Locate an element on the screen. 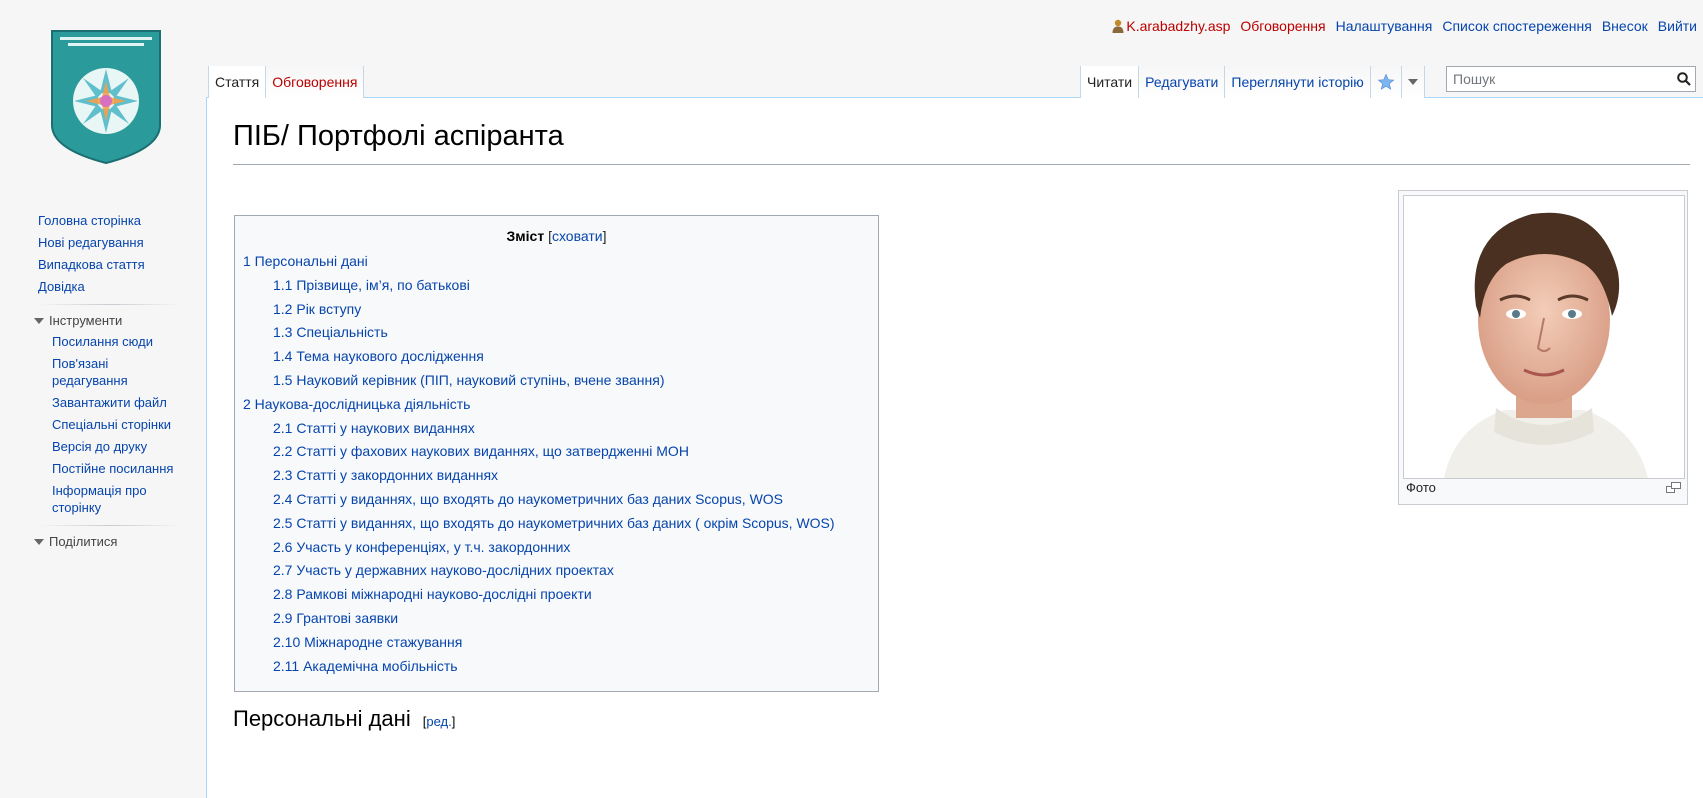 This screenshot has width=1703, height=798. portrait-image is located at coordinates (1544, 337).